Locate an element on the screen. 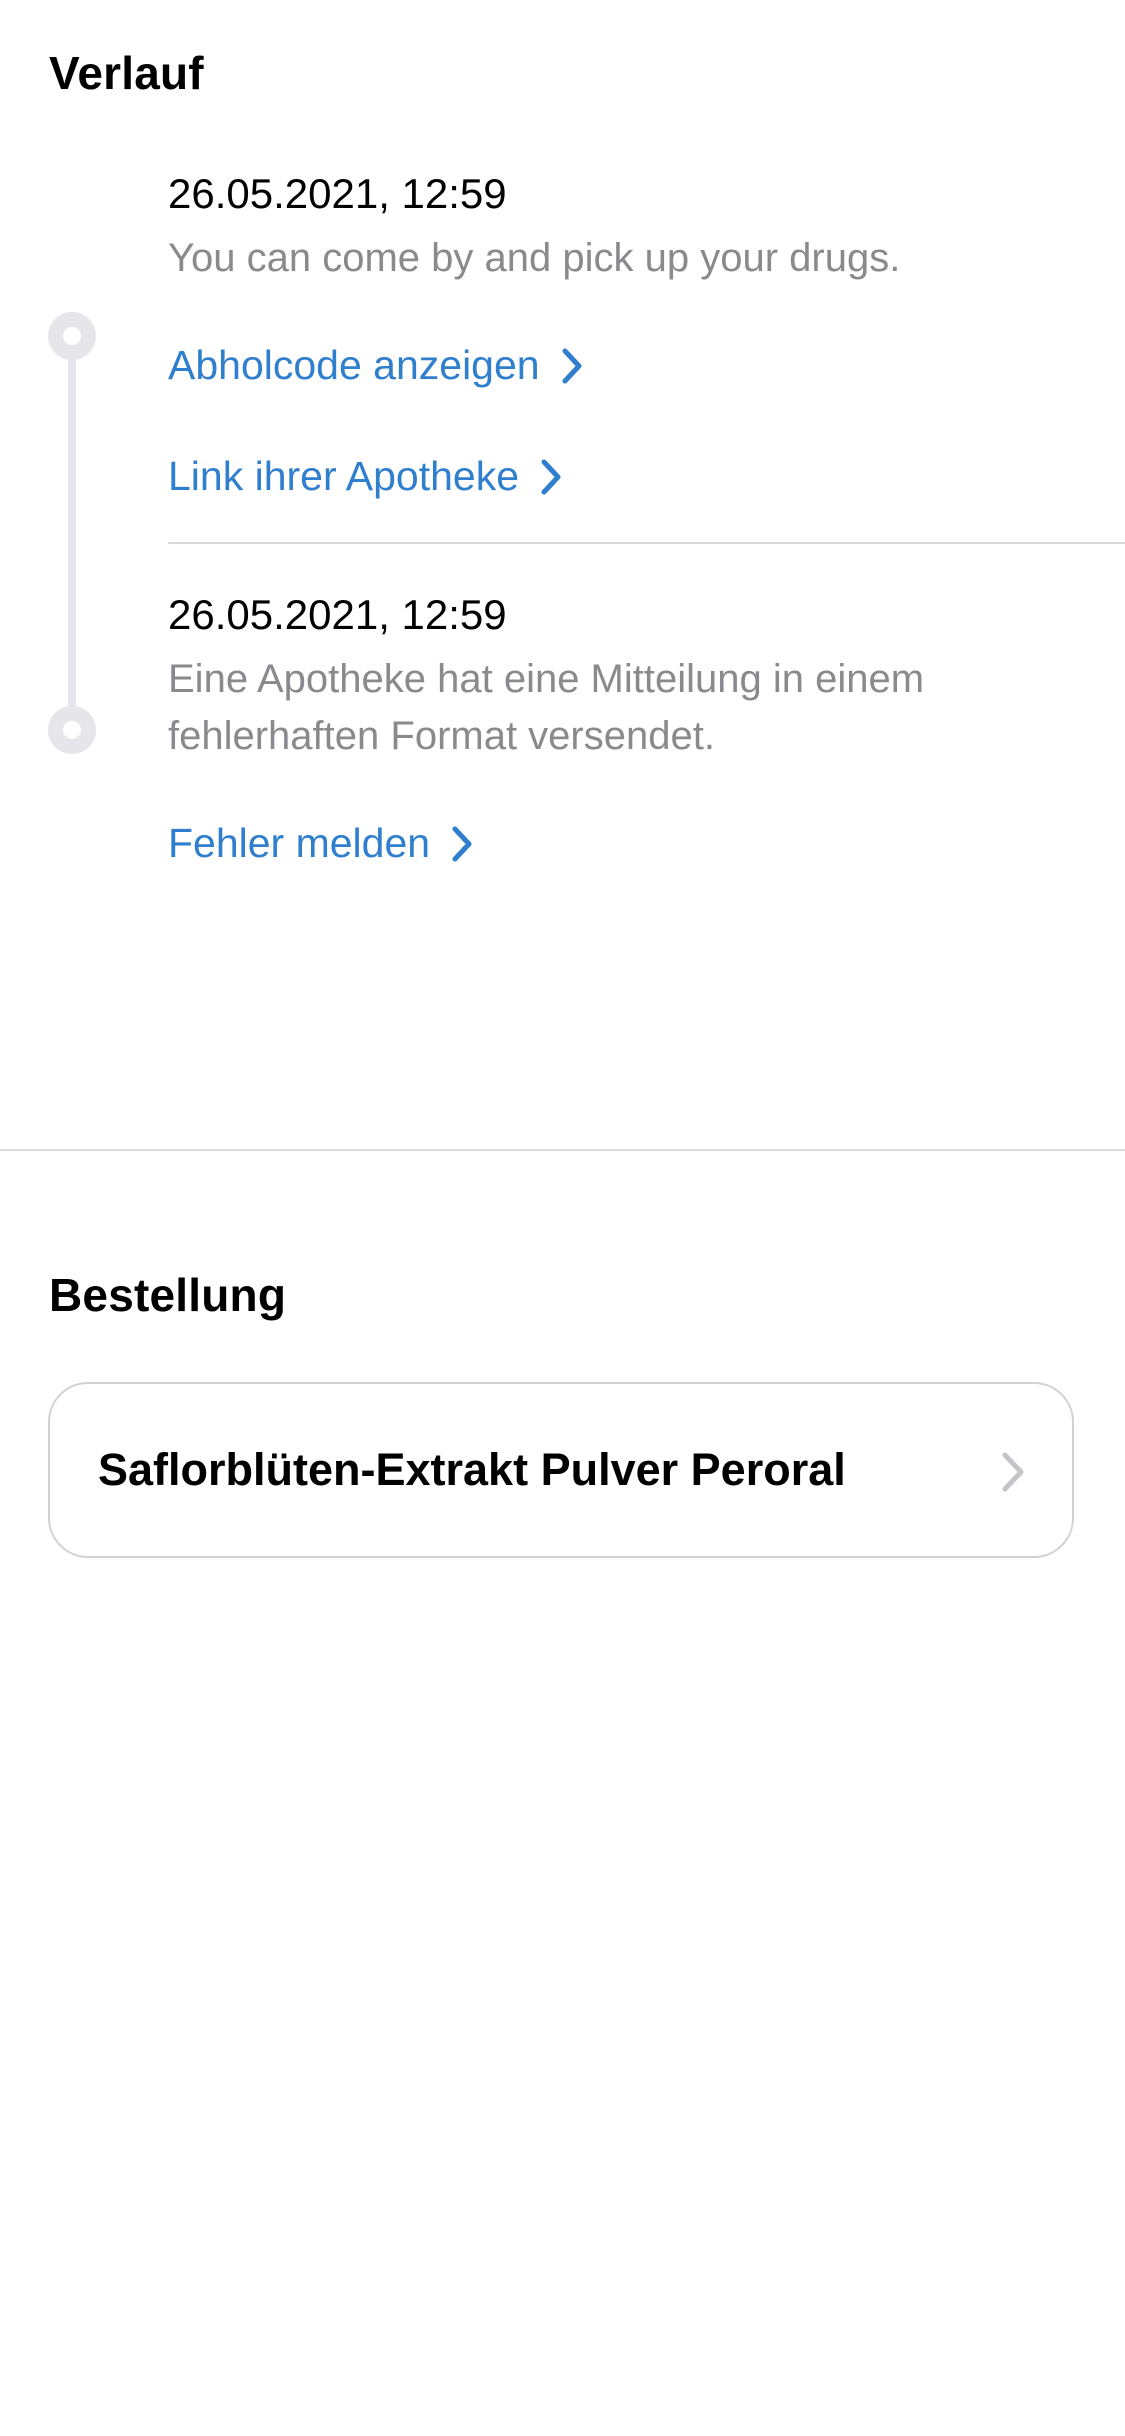  show-pickup-code-link: Abholcode anzeigen is located at coordinates (379, 365).